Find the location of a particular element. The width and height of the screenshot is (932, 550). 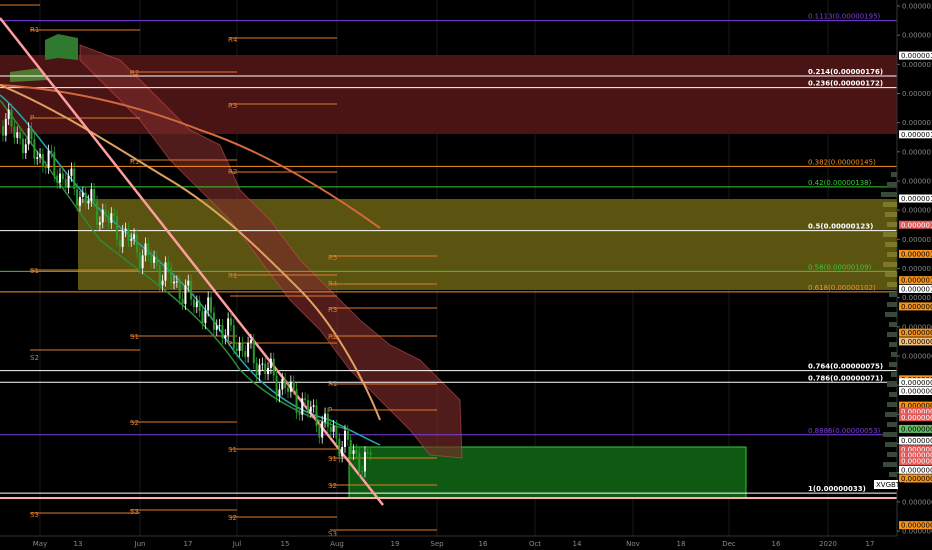

y-tick-label: 0.00000190 is located at coordinates (917, 36).